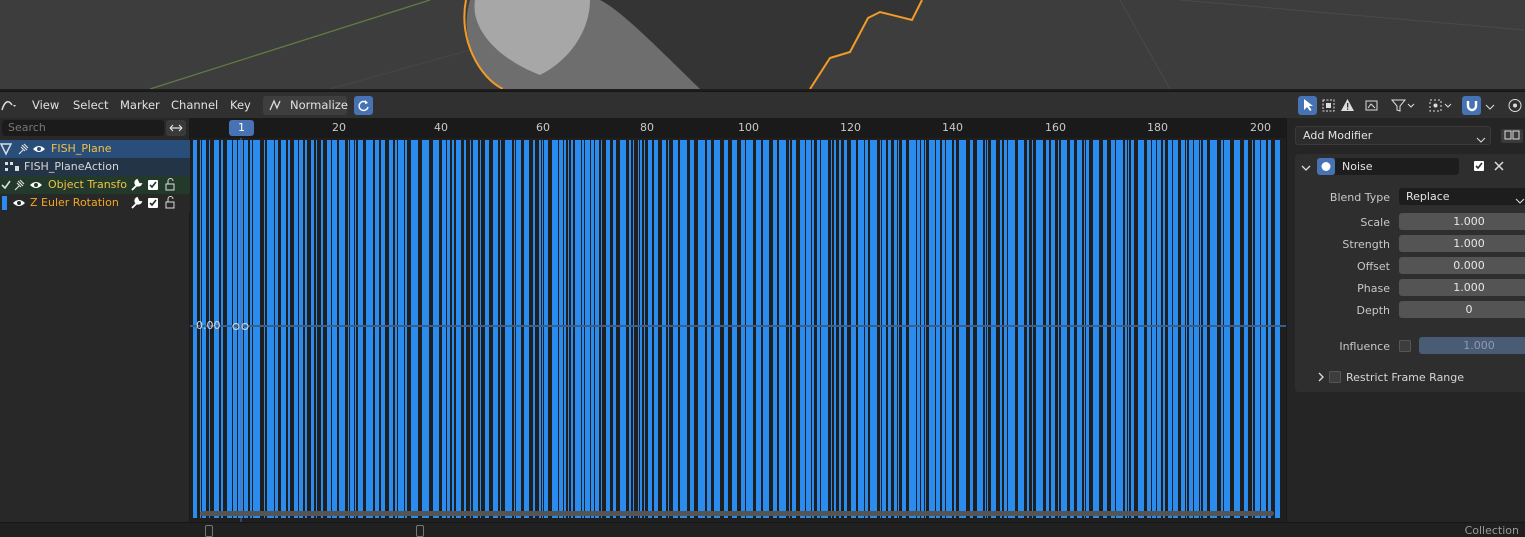 The image size is (1525, 537). Describe the element at coordinates (45, 105) in the screenshot. I see `menu-view: View` at that location.